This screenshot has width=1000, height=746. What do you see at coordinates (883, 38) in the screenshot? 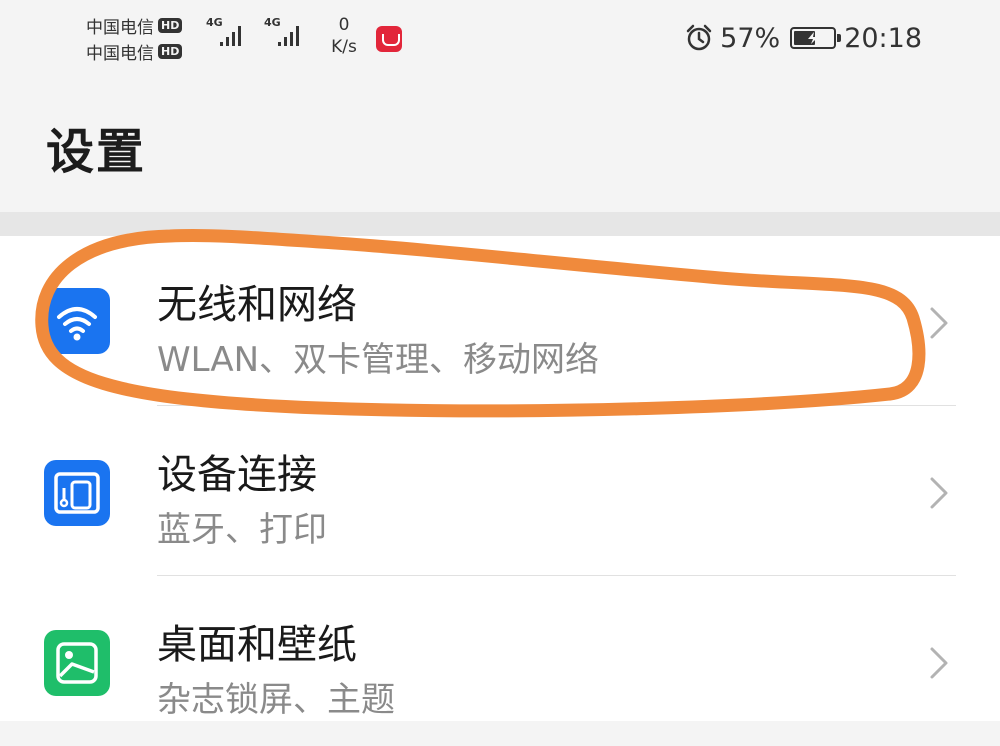
I see `clock-time: 20:18` at bounding box center [883, 38].